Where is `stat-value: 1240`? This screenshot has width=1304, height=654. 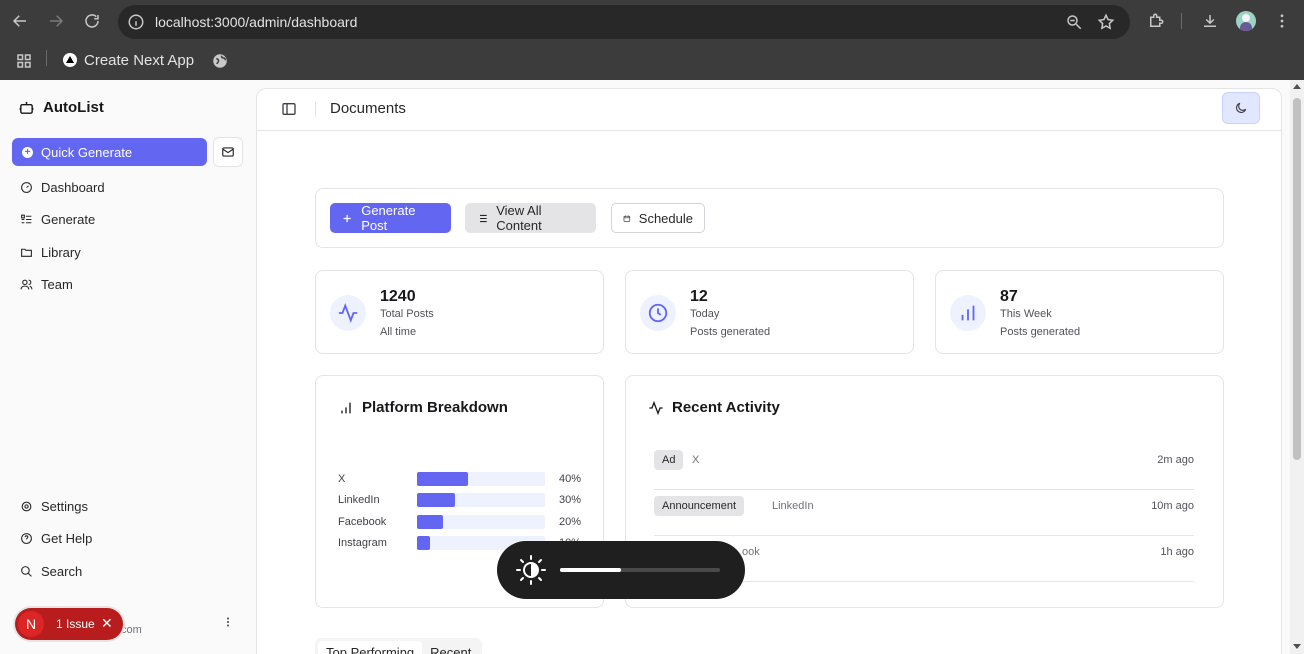 stat-value: 1240 is located at coordinates (398, 296).